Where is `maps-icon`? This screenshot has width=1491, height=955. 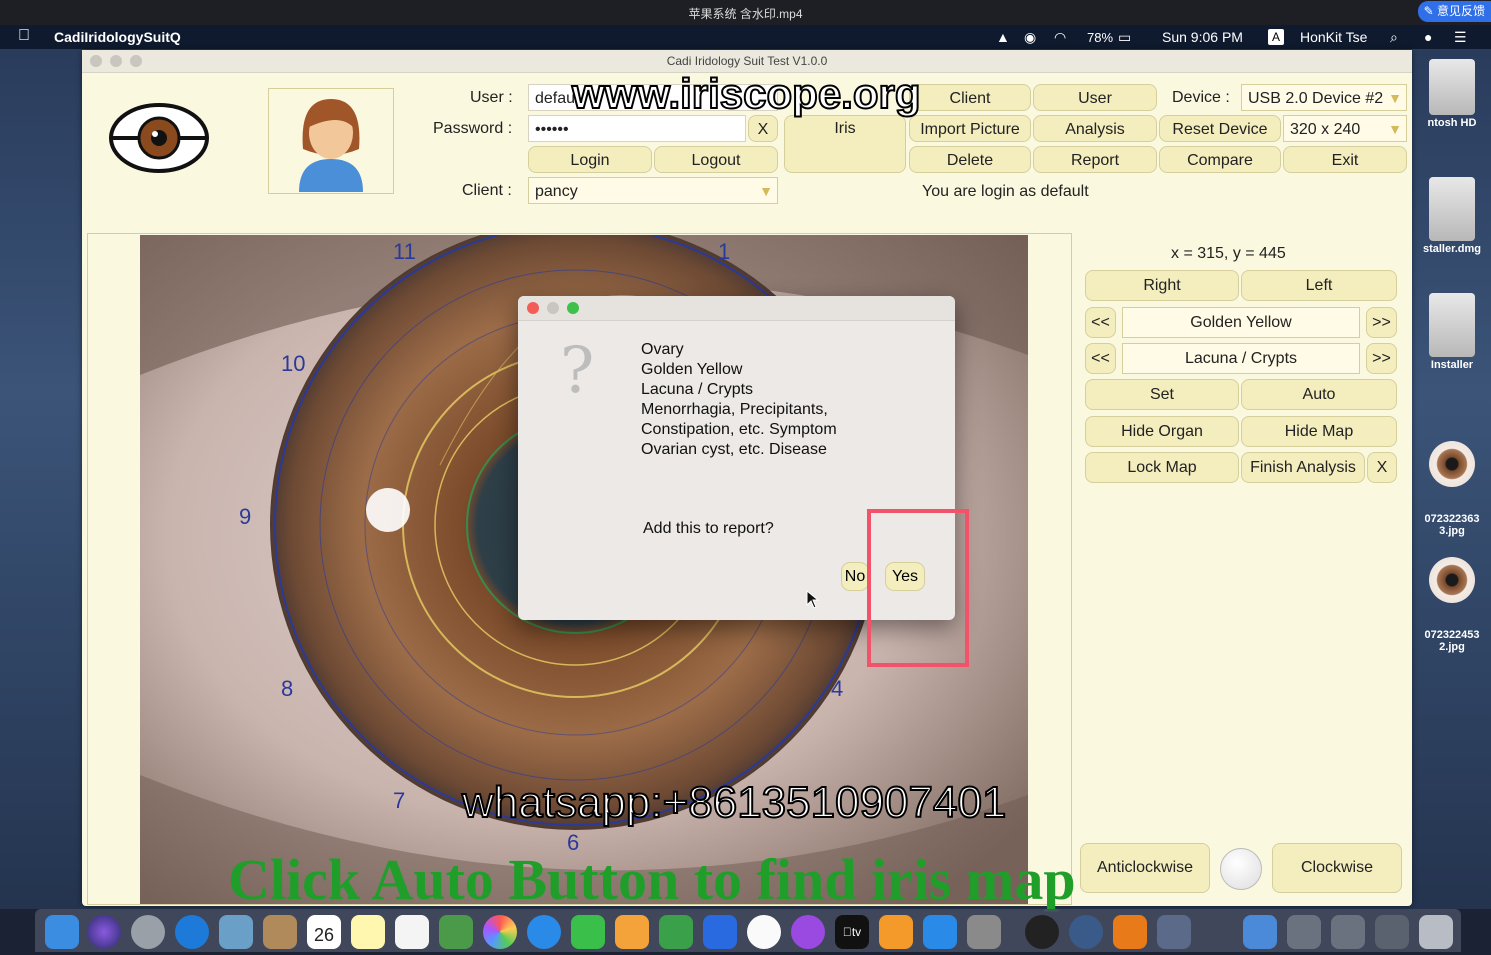 maps-icon is located at coordinates (456, 932).